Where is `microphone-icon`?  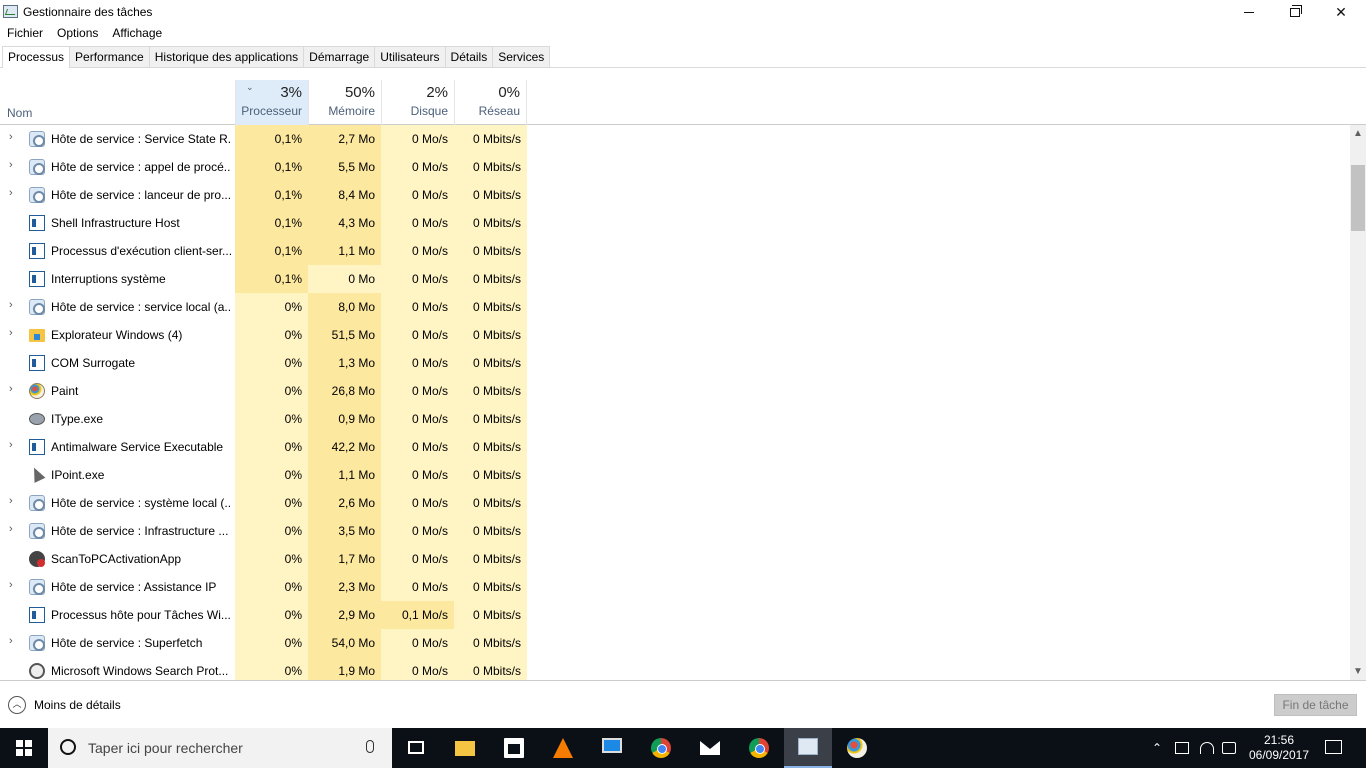
microphone-icon is located at coordinates (370, 746).